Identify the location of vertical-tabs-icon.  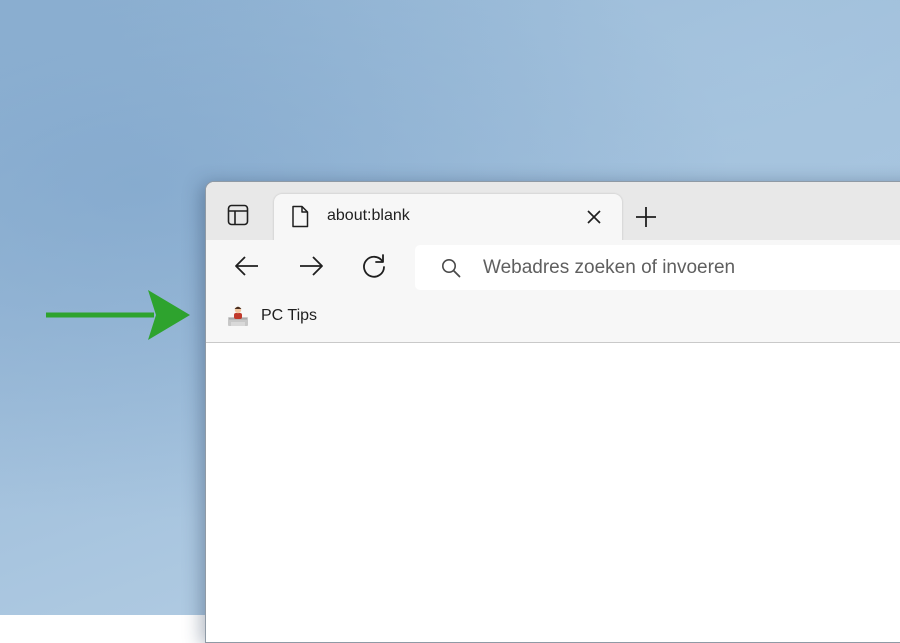
(238, 215).